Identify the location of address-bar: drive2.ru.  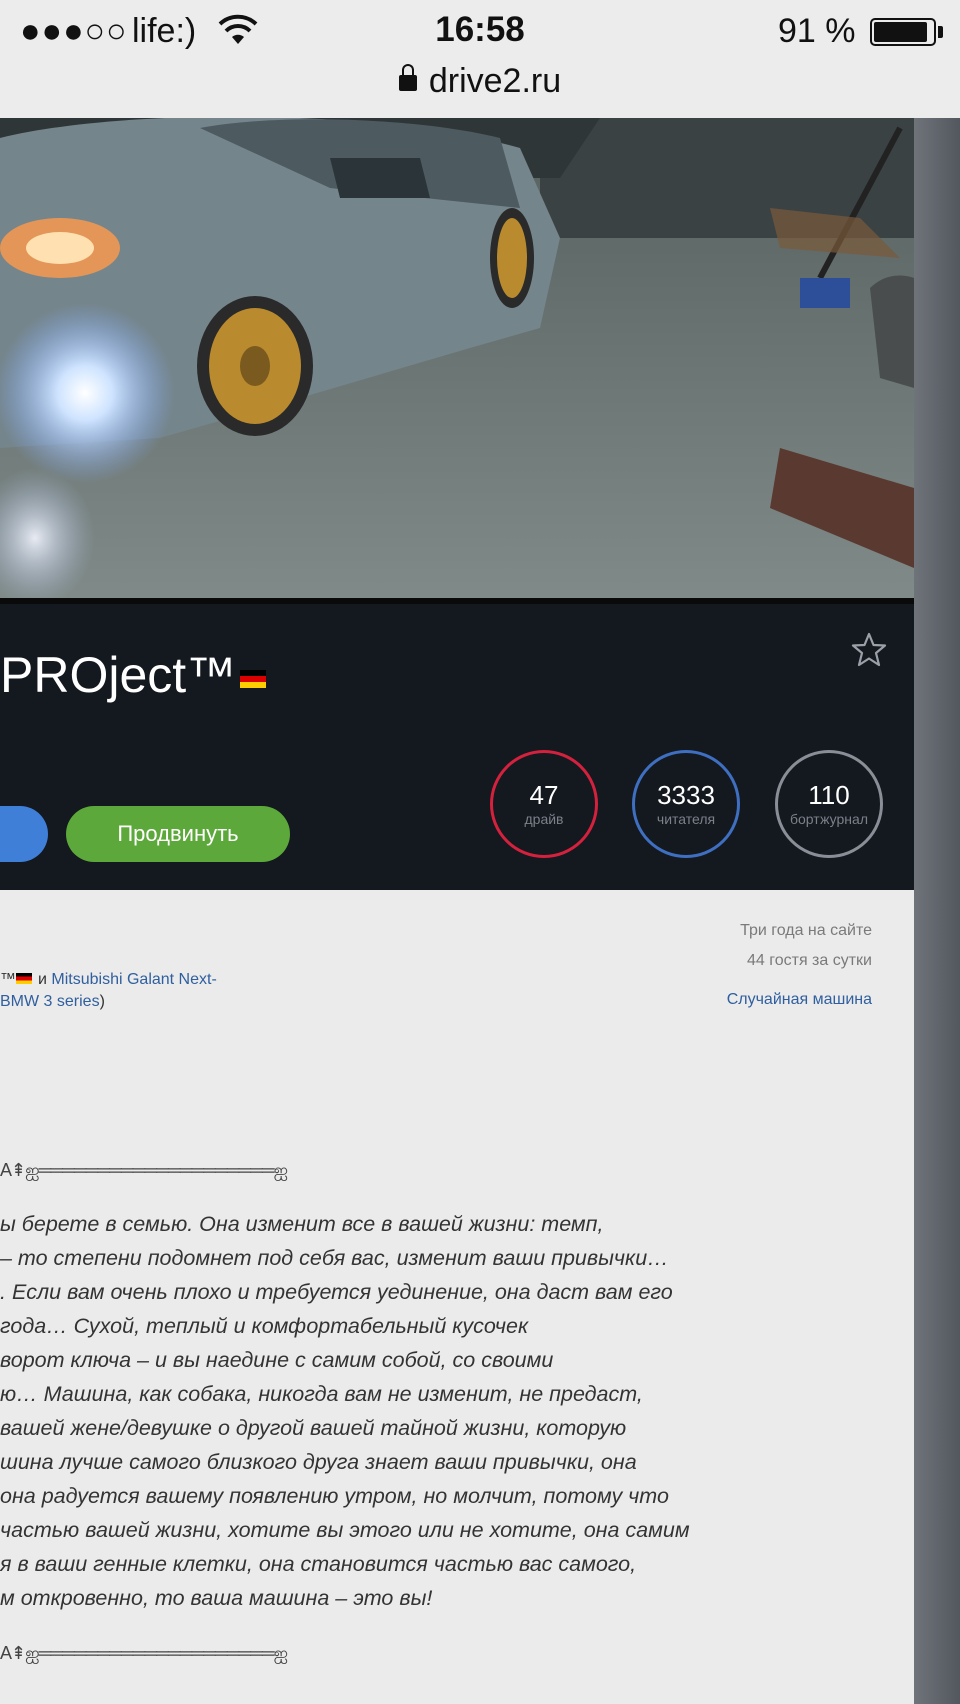
(480, 81).